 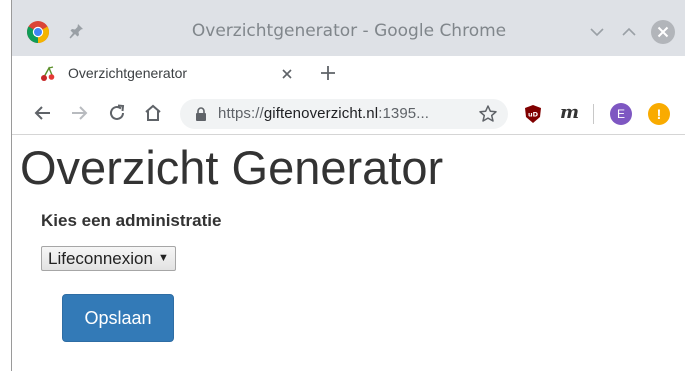 What do you see at coordinates (163, 258) in the screenshot?
I see `select-arrow-icon: ▼` at bounding box center [163, 258].